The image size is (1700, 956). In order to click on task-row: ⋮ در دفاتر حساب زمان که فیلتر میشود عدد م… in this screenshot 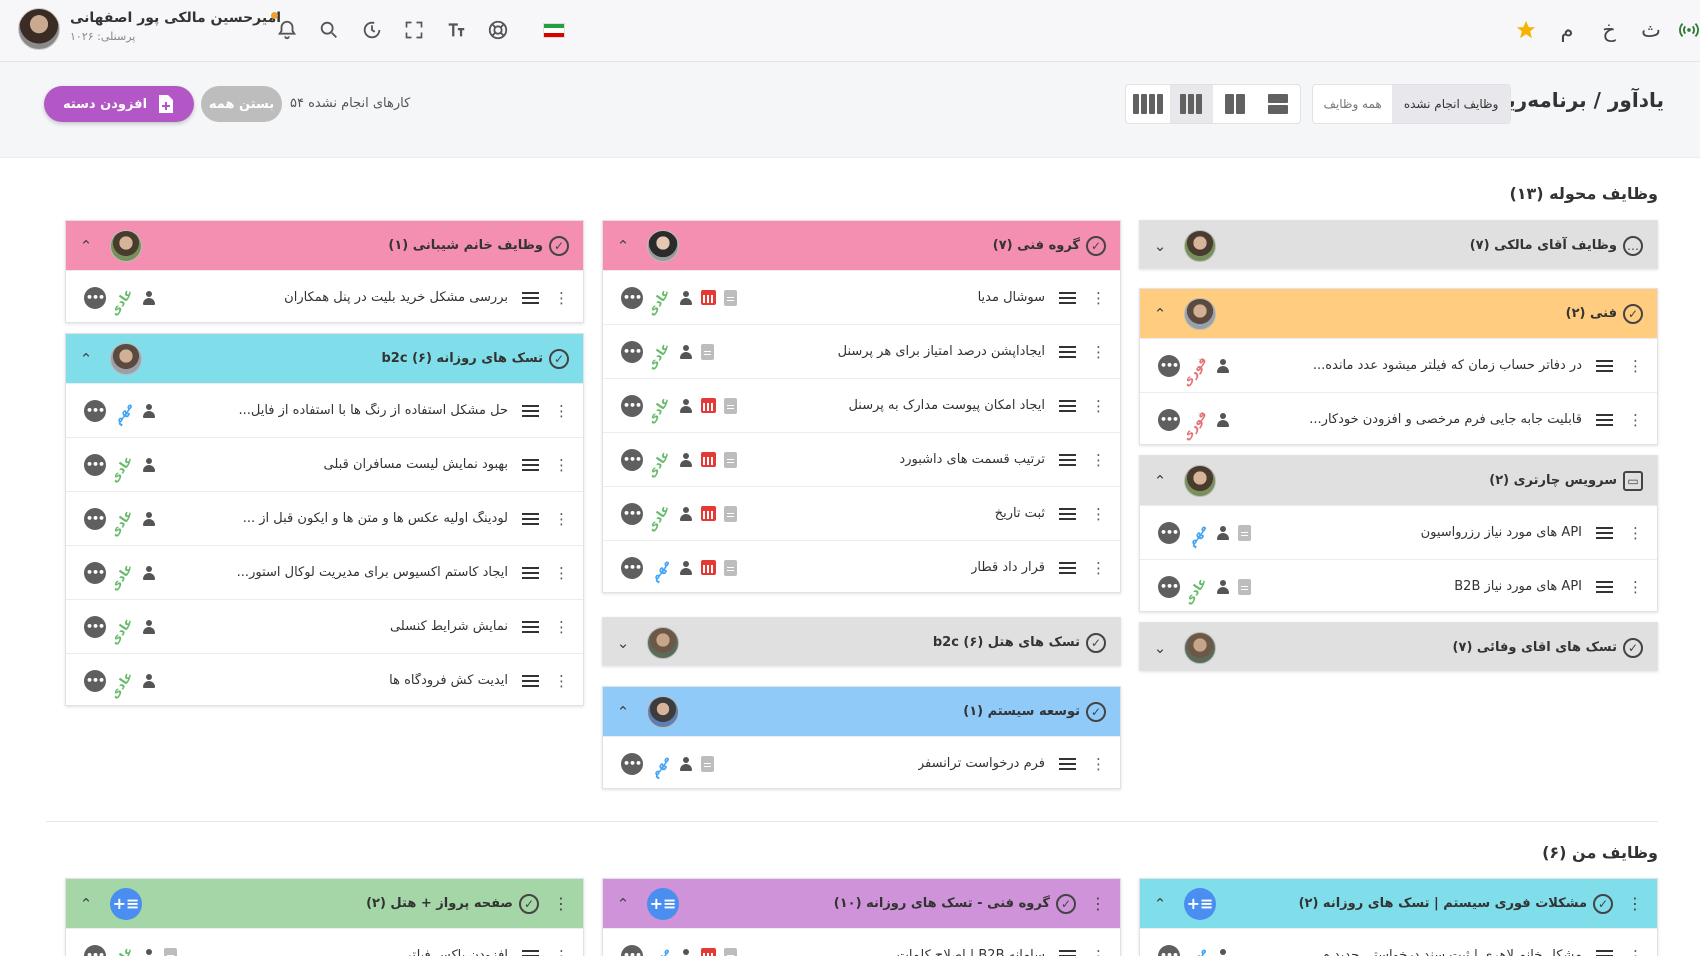, I will do `click(1398, 365)`.